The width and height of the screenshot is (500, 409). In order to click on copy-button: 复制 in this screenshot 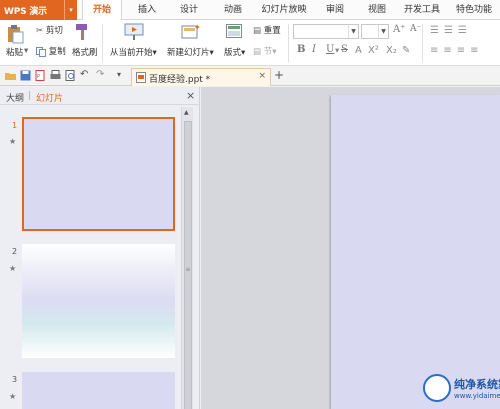, I will do `click(51, 51)`.